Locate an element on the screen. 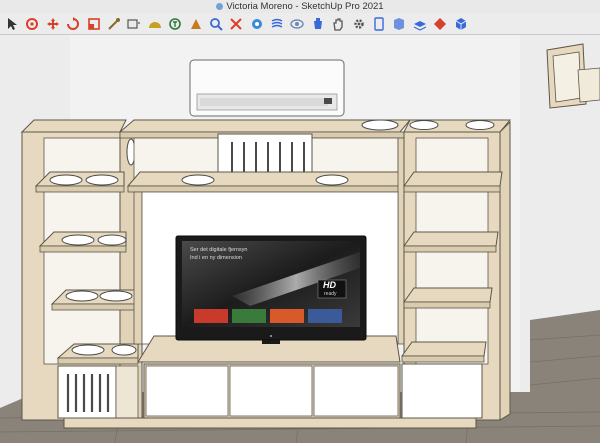 The height and width of the screenshot is (443, 600). look-around-tool is located at coordinates (297, 24).